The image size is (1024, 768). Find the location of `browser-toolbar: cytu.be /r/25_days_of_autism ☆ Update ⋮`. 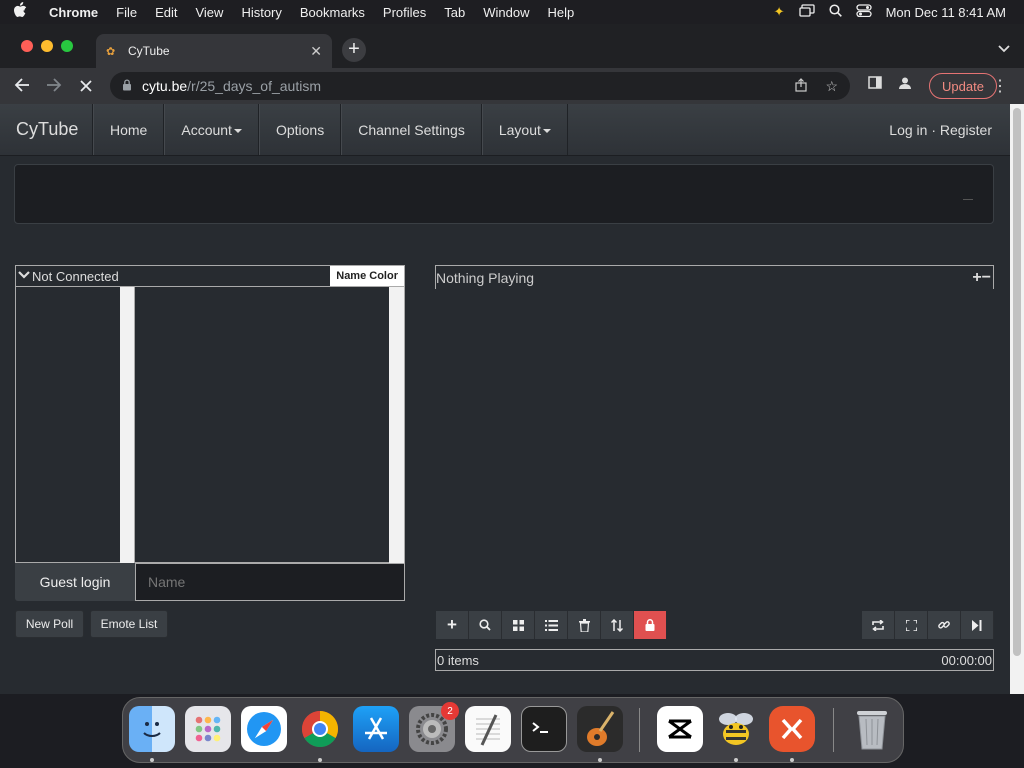

browser-toolbar: cytu.be /r/25_days_of_autism ☆ Update ⋮ is located at coordinates (512, 86).